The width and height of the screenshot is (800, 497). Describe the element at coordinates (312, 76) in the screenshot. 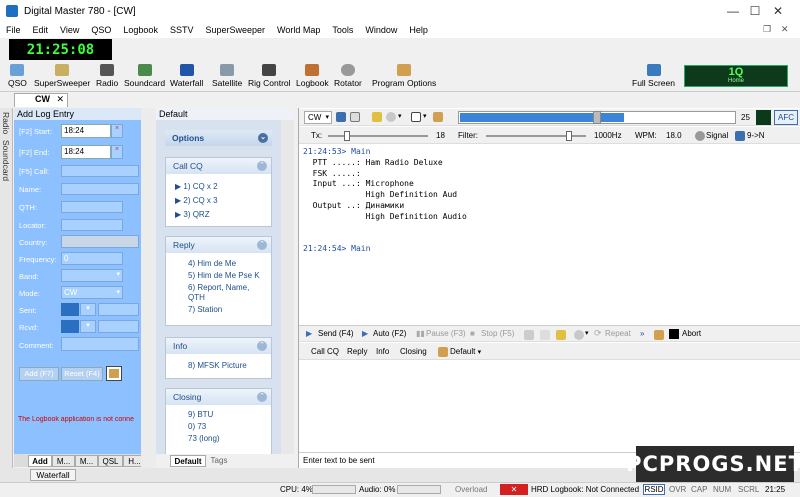

I see `logbook-button: Logbook` at that location.